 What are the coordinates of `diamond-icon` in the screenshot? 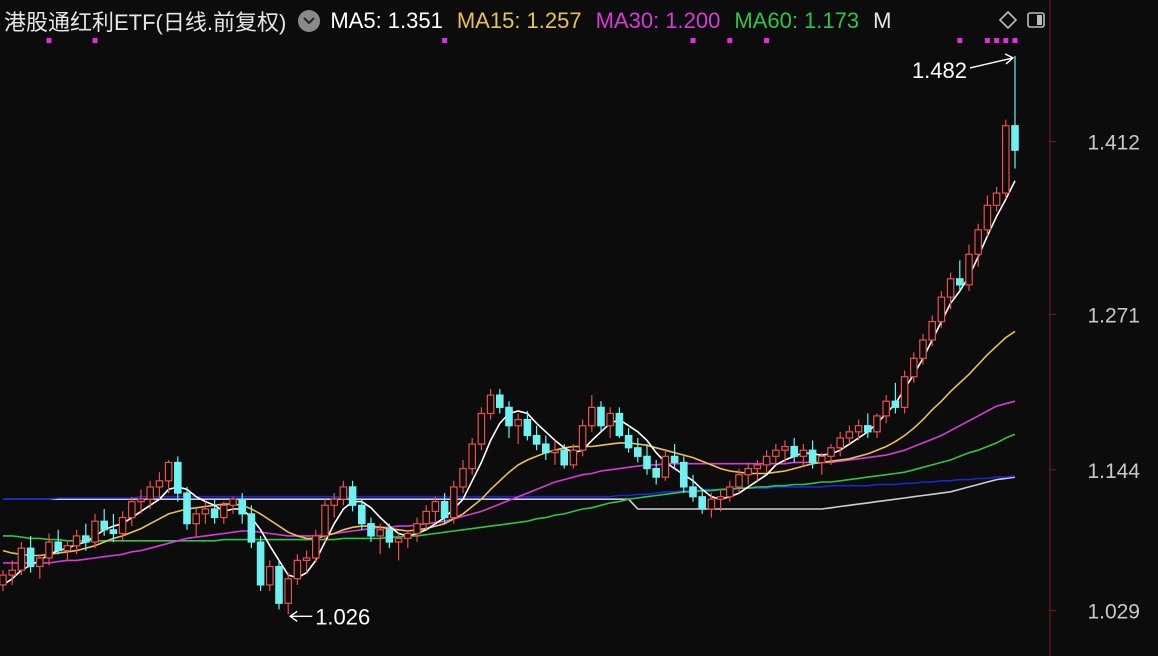 It's located at (1008, 20).